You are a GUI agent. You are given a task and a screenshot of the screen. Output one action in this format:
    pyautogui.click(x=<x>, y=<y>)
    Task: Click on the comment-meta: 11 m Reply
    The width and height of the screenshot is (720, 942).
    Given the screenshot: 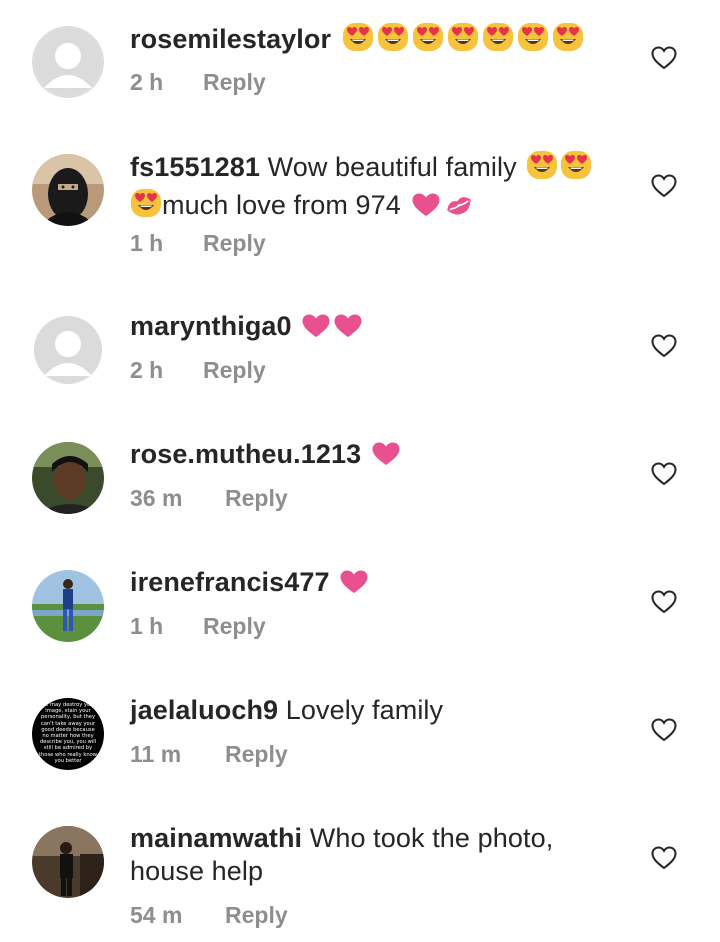 What is the action you would take?
    pyautogui.click(x=209, y=754)
    